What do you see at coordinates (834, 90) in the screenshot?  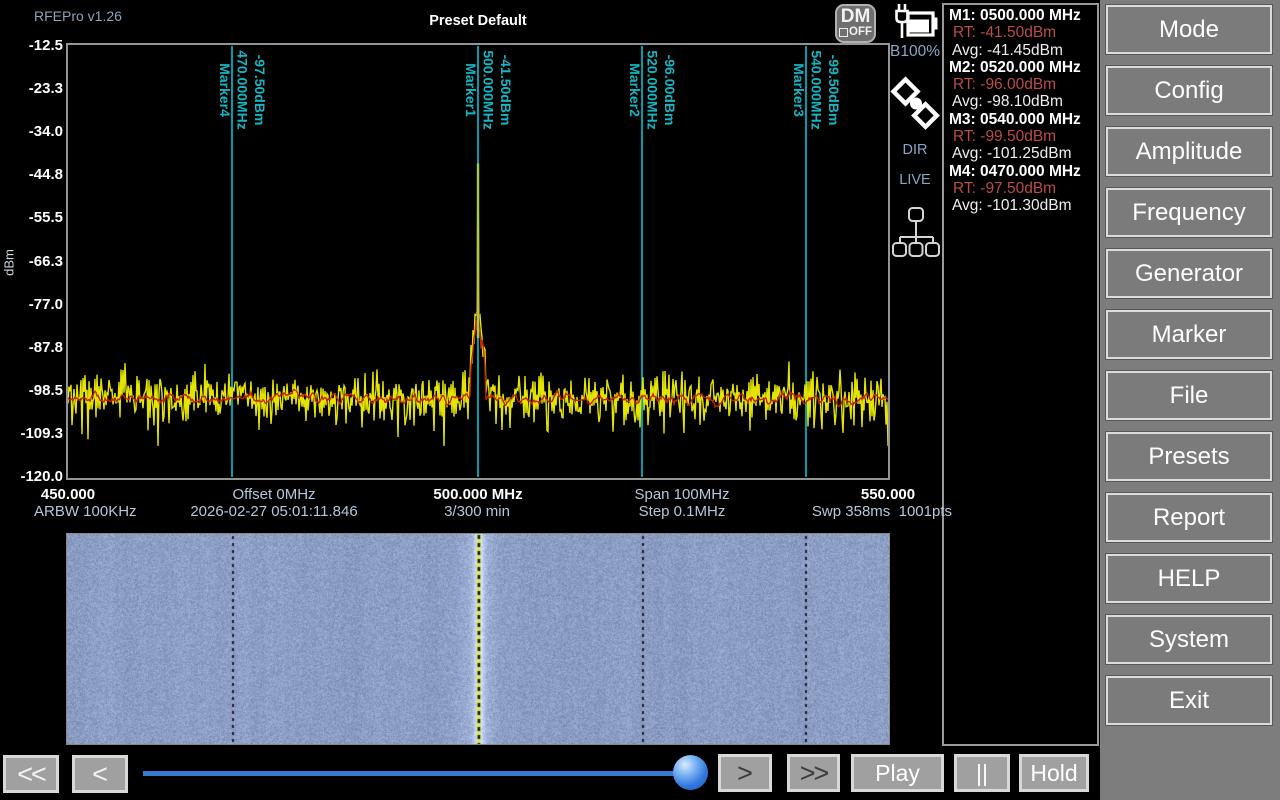 I see `svg-text: -99.50dBm` at bounding box center [834, 90].